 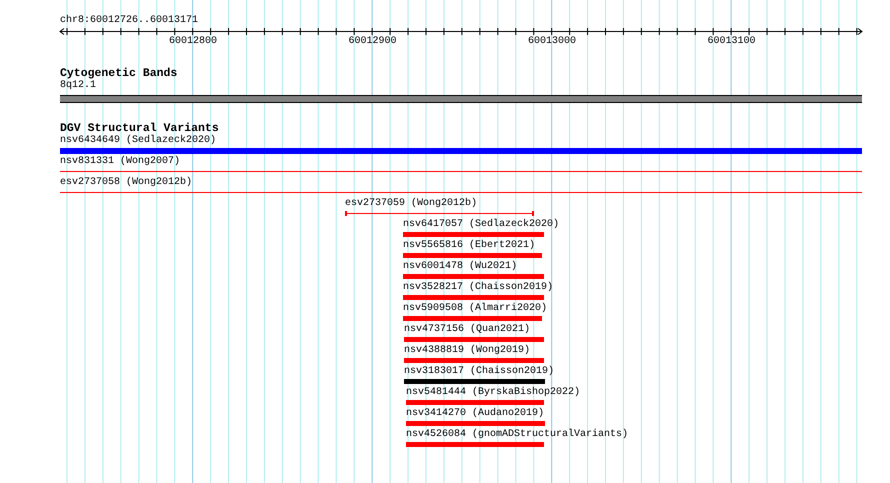 What do you see at coordinates (411, 204) in the screenshot?
I see `variant-label: esv2737059 (Wong2012b)` at bounding box center [411, 204].